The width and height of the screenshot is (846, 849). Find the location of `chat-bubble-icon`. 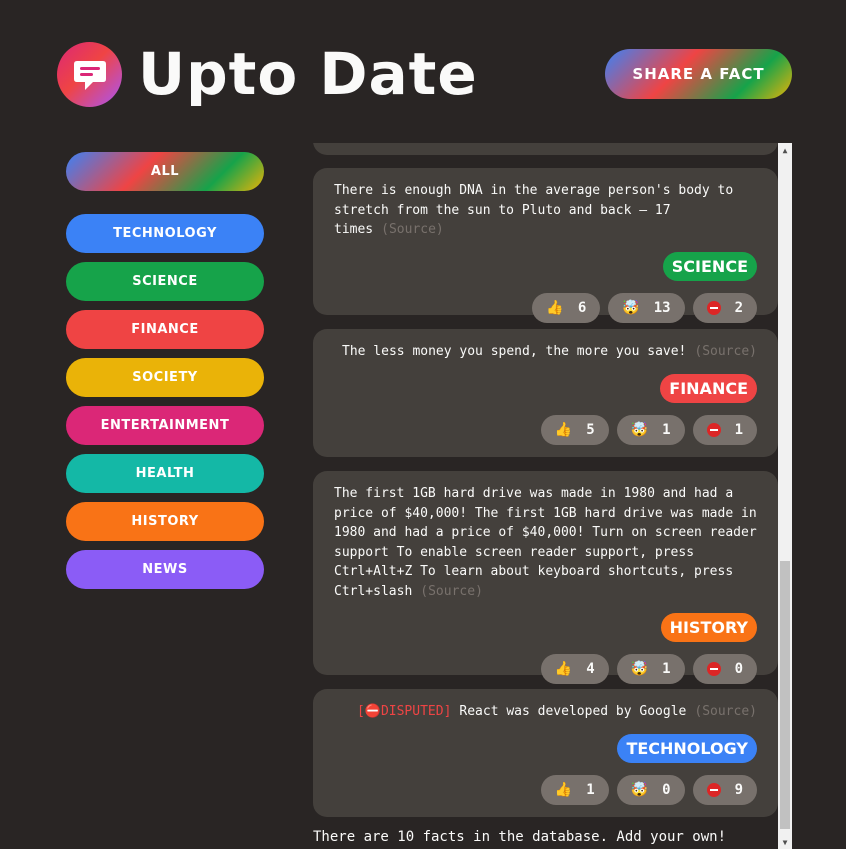

chat-bubble-icon is located at coordinates (90, 75).